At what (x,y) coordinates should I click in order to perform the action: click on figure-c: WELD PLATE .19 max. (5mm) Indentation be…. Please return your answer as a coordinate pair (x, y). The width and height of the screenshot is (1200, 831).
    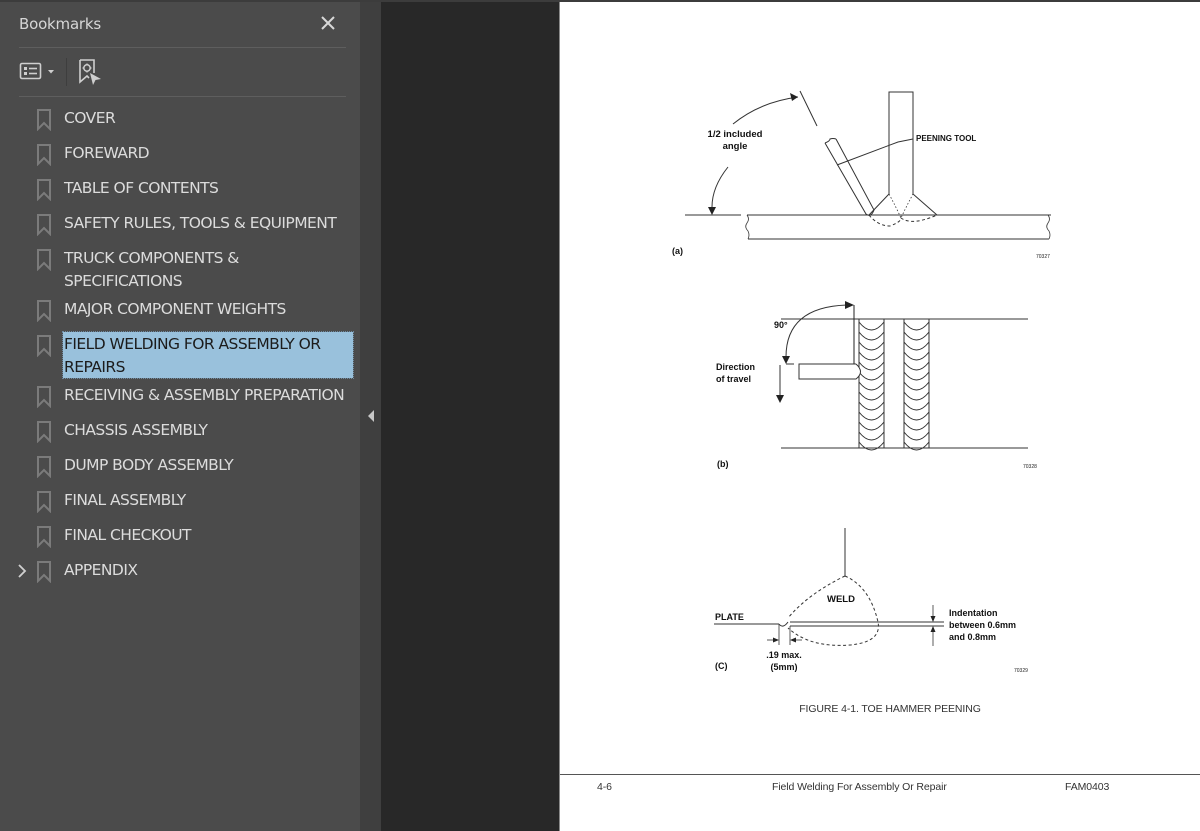
    Looking at the image, I should click on (871, 601).